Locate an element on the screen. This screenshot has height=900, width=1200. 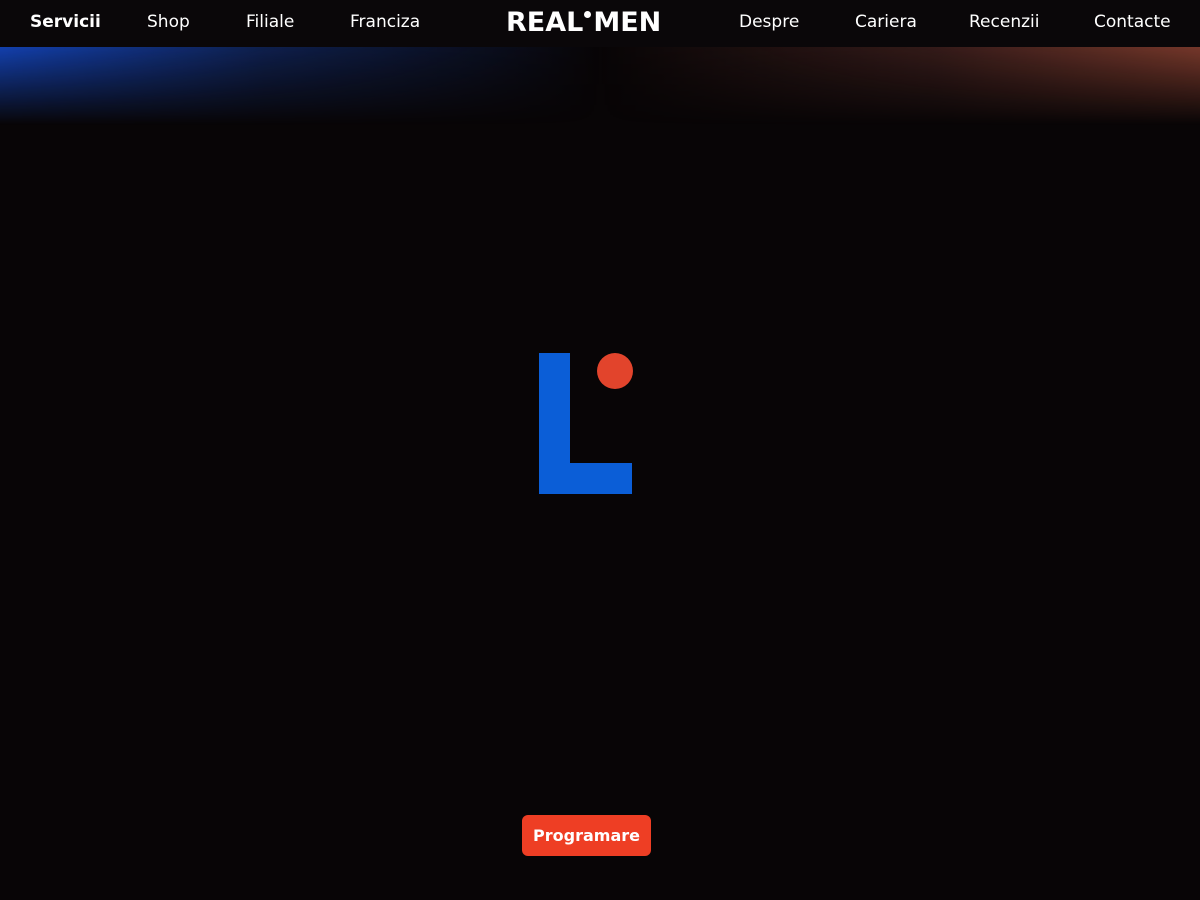
realmen-l-dot-logo-icon is located at coordinates (586, 423).